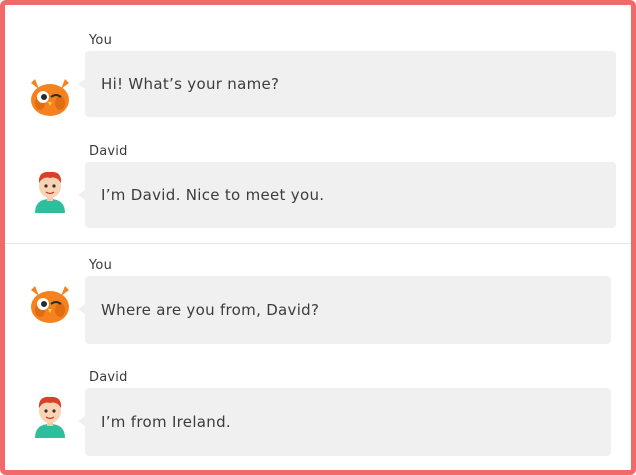 The image size is (636, 475). What do you see at coordinates (347, 84) in the screenshot?
I see `message-bubble: Hi! What’s your name?` at bounding box center [347, 84].